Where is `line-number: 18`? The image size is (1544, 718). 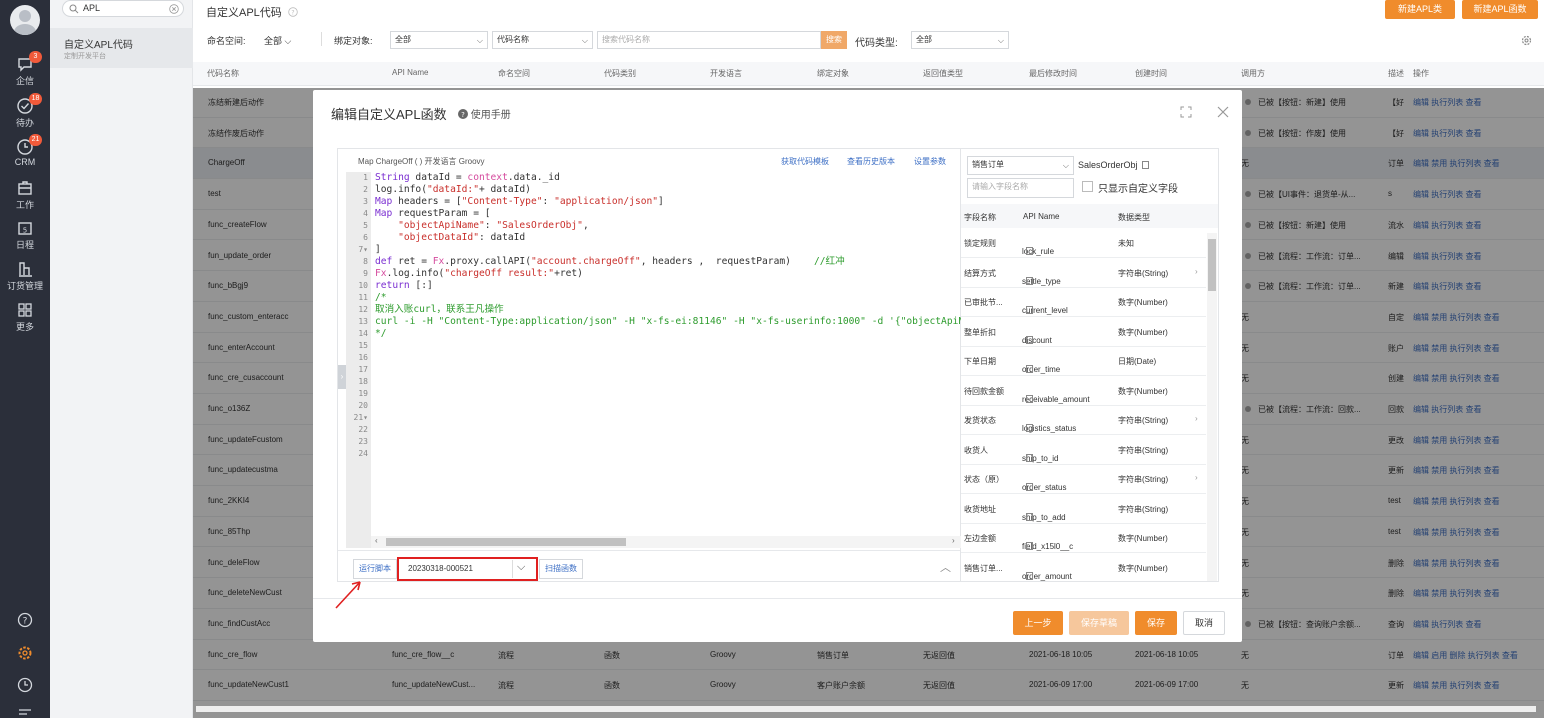
line-number: 18 is located at coordinates (363, 381).